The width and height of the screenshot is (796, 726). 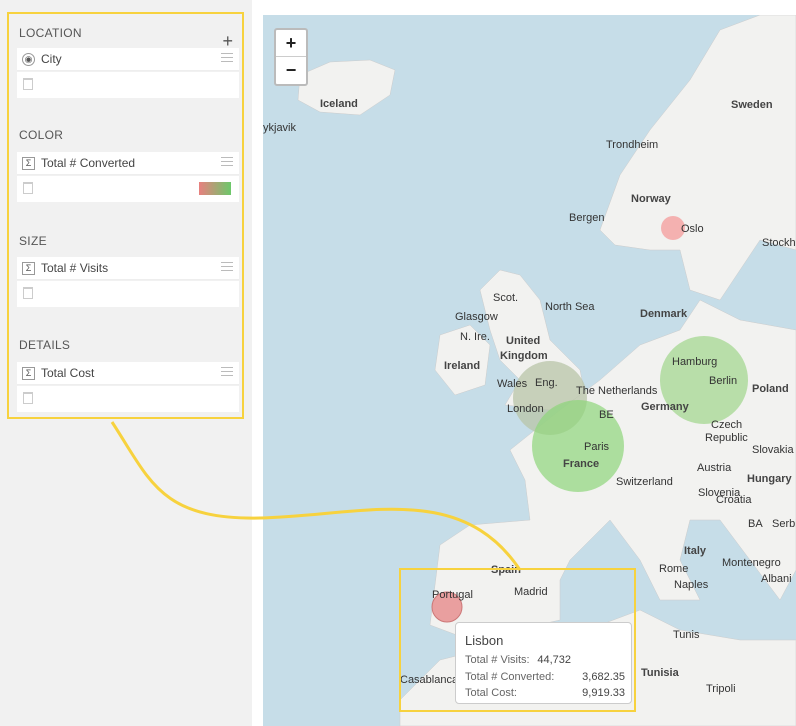 What do you see at coordinates (291, 43) in the screenshot?
I see `zoom-in-button: +` at bounding box center [291, 43].